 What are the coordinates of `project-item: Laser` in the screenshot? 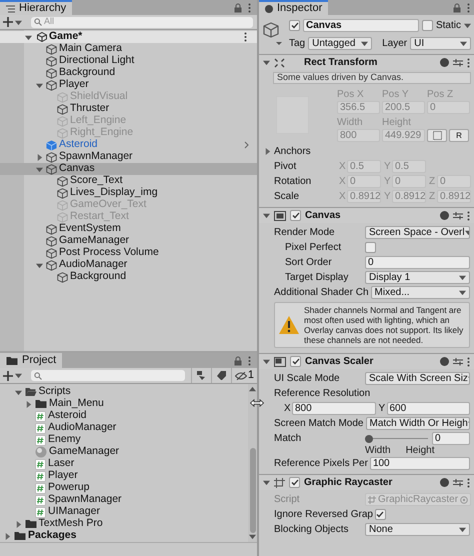 It's located at (124, 464).